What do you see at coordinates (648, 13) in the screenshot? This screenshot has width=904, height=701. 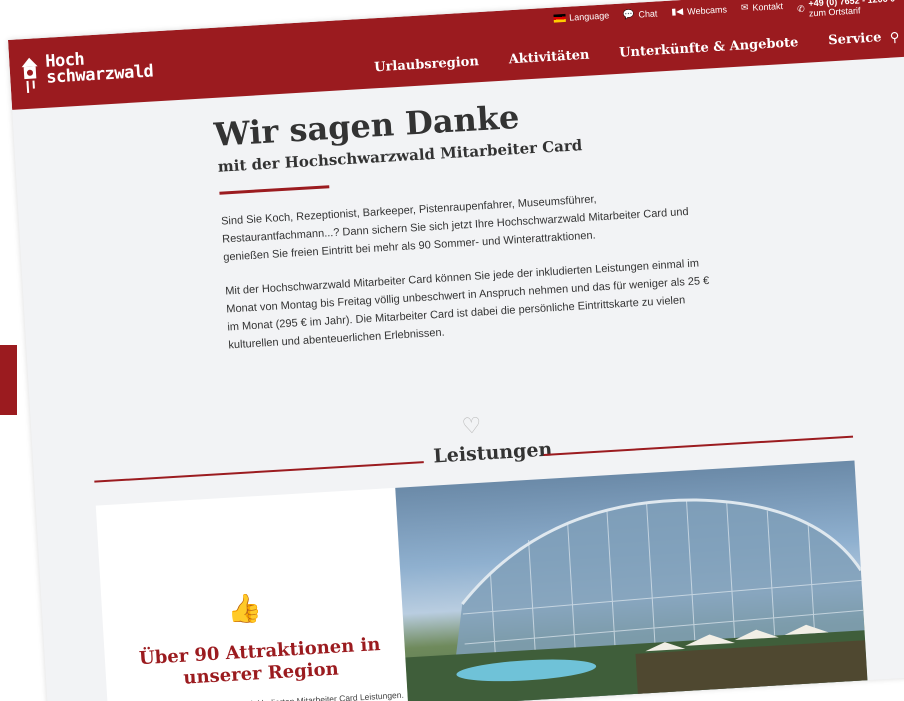 I see `chat-label: Chat` at bounding box center [648, 13].